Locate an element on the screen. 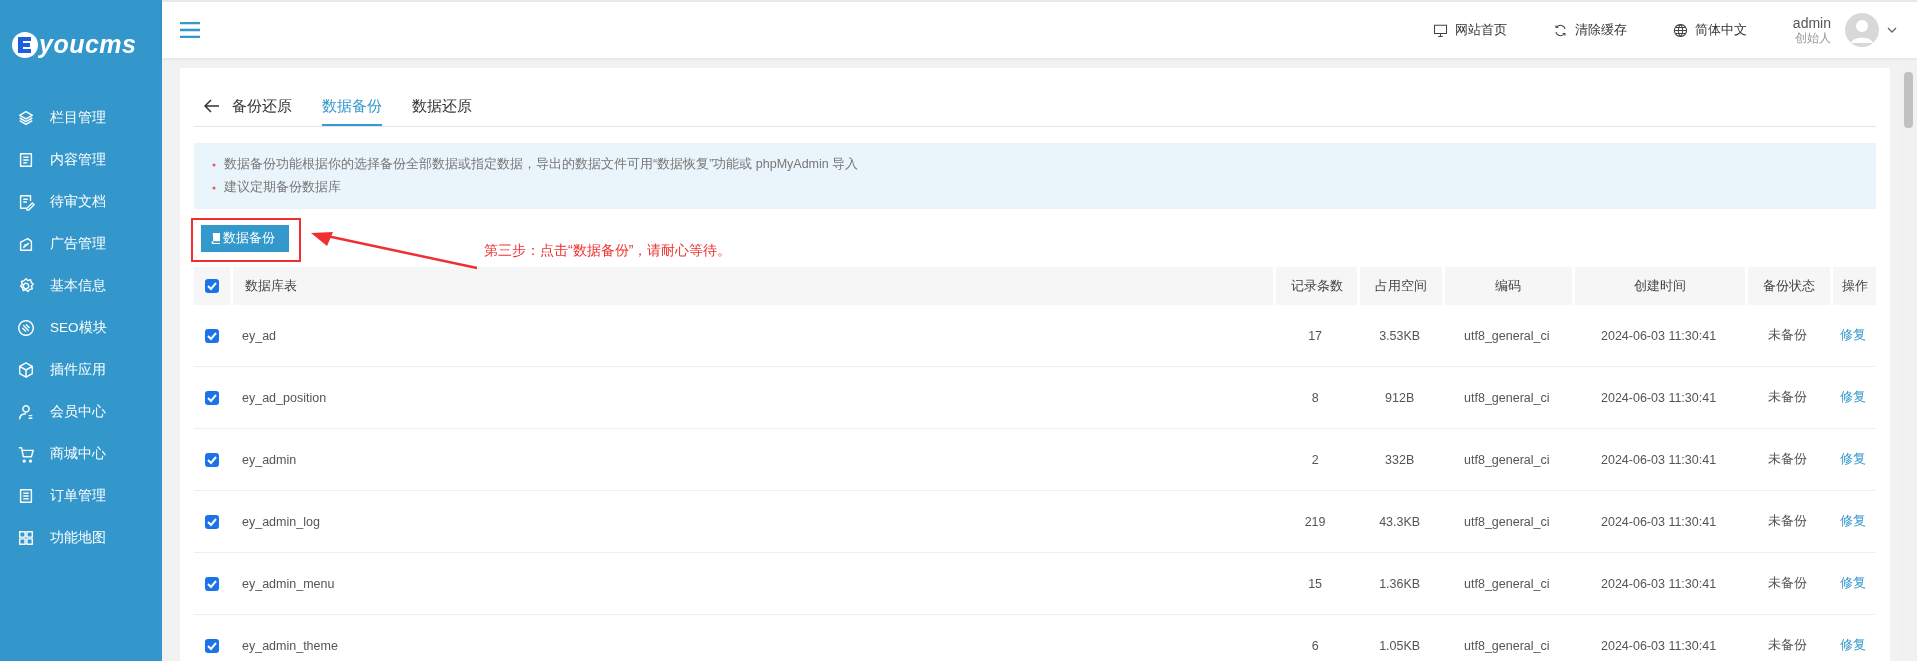  logo-text: youcms is located at coordinates (88, 44).